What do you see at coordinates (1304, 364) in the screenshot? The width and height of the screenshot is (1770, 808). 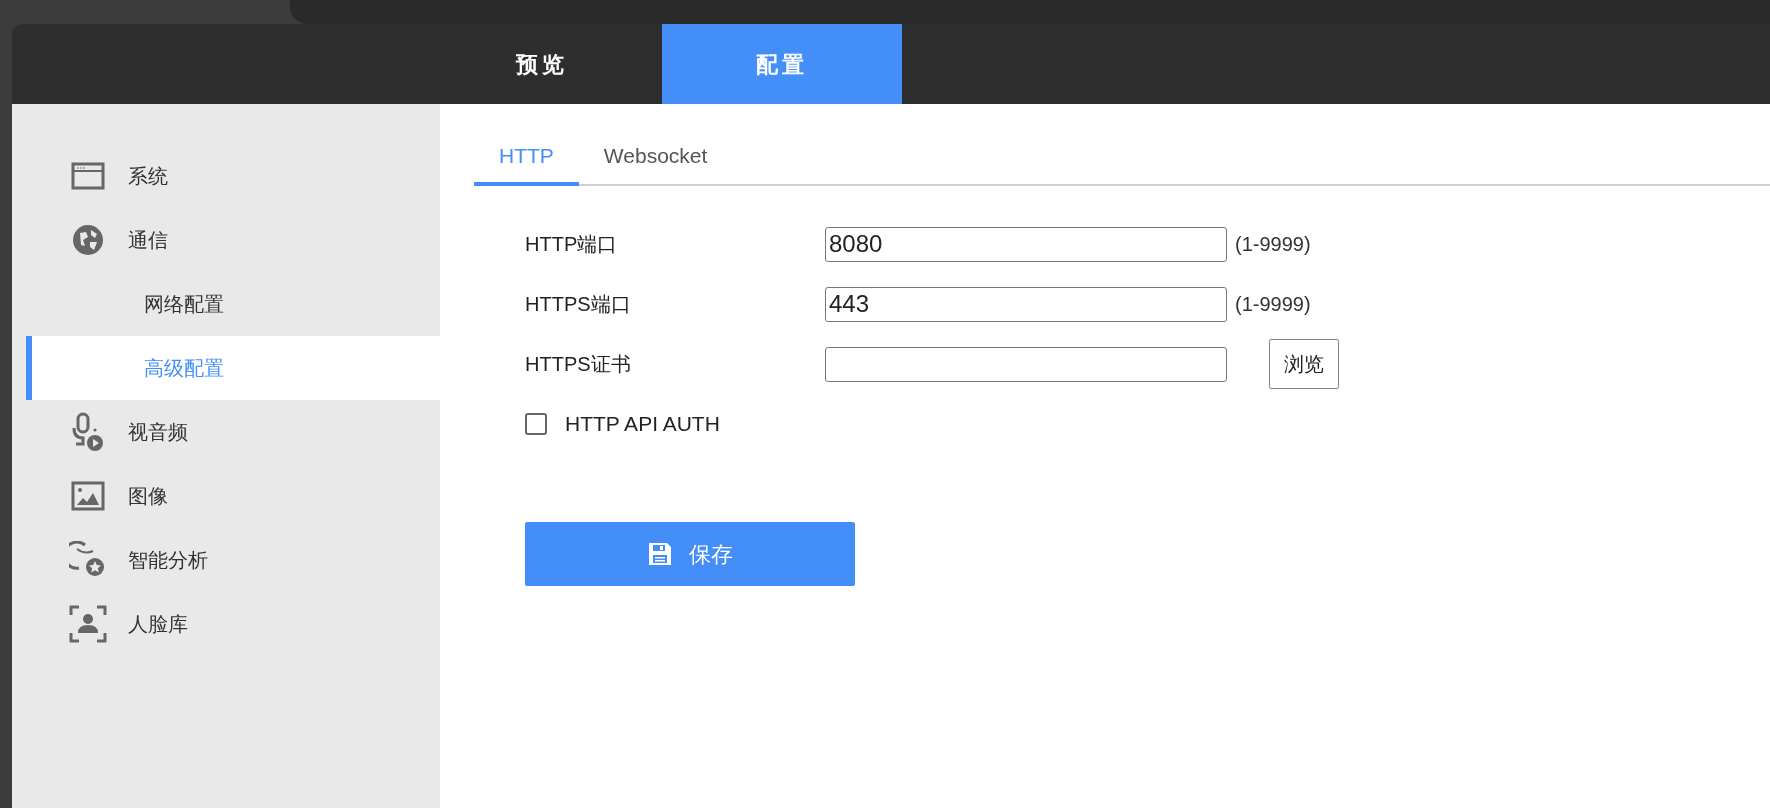 I see `browse-button: 浏览` at bounding box center [1304, 364].